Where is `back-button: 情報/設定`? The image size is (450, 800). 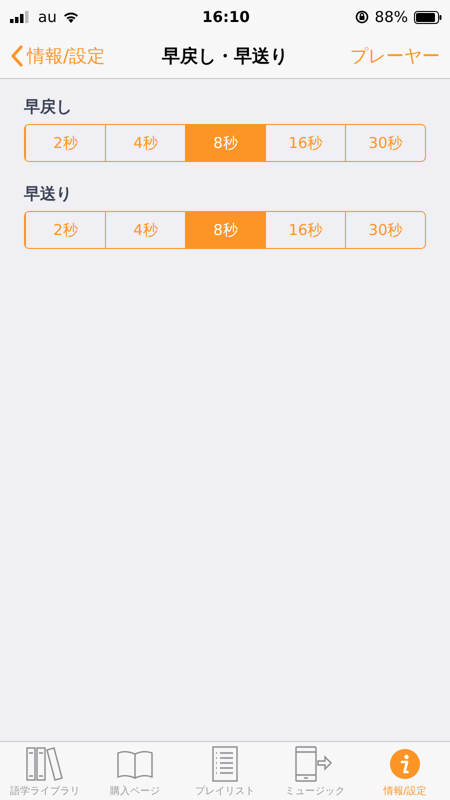 back-button: 情報/設定 is located at coordinates (58, 56).